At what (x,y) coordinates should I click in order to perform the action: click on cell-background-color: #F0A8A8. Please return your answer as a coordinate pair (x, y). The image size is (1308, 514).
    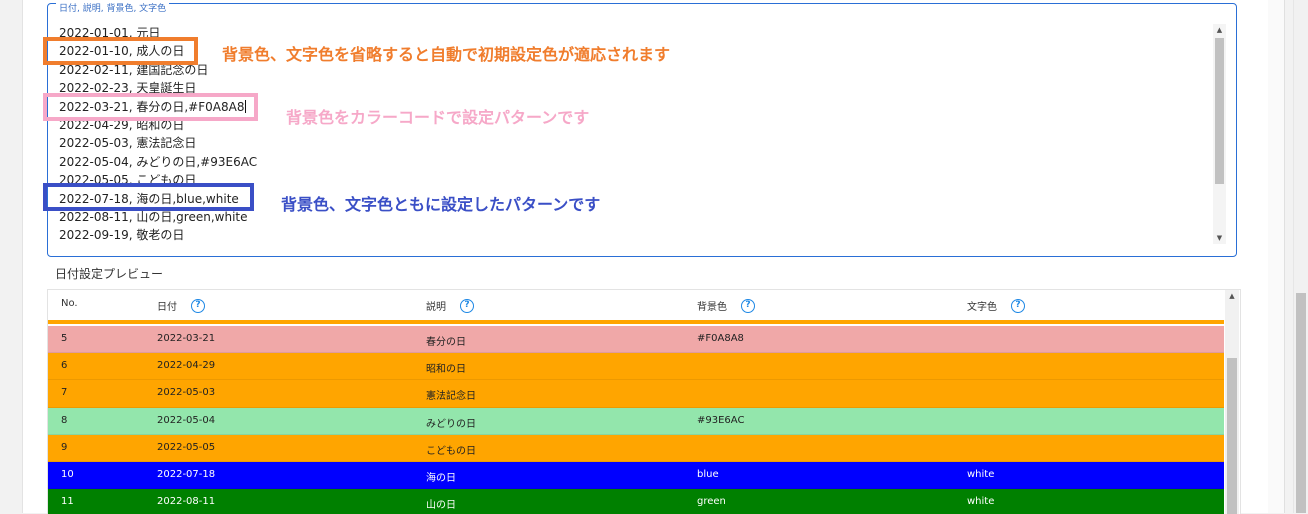
    Looking at the image, I should click on (720, 338).